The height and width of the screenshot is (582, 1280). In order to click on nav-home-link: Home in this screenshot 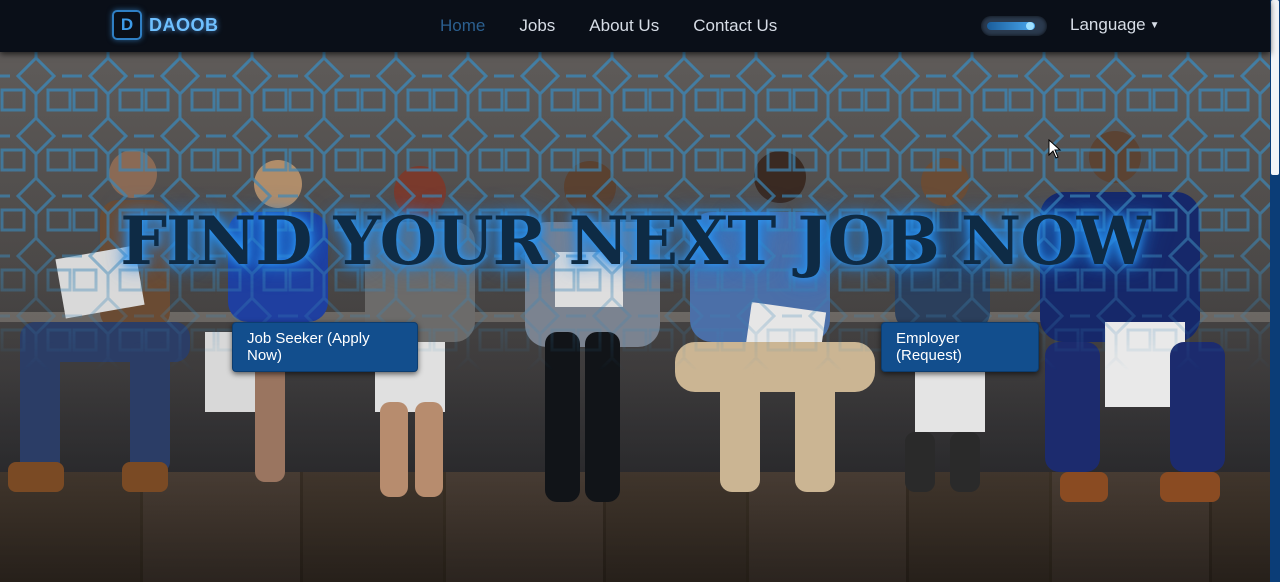, I will do `click(462, 26)`.